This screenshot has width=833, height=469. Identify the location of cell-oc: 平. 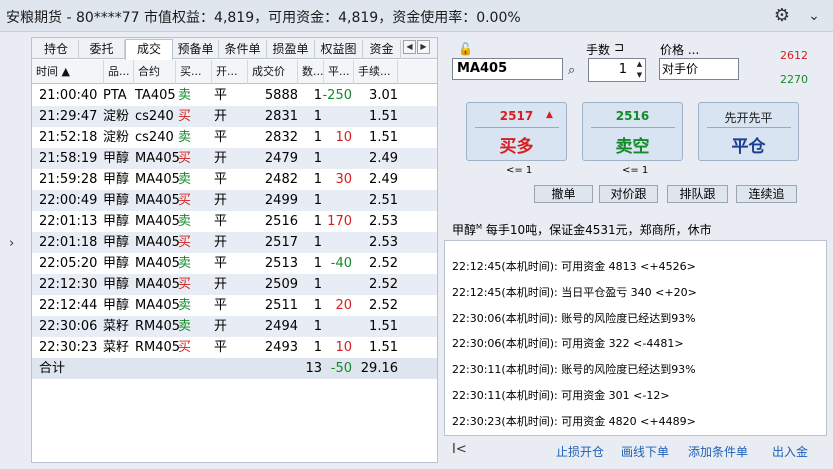
(221, 263).